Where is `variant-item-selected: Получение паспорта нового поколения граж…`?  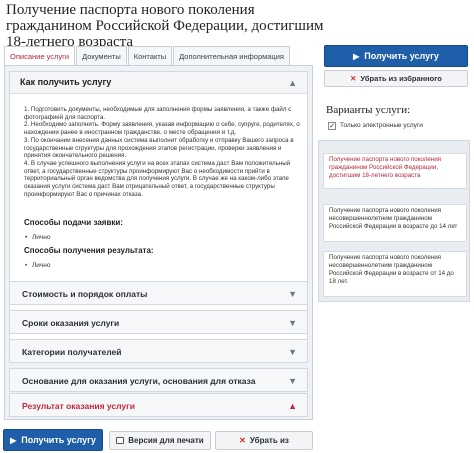 variant-item-selected: Получение паспорта нового поколения граж… is located at coordinates (395, 171).